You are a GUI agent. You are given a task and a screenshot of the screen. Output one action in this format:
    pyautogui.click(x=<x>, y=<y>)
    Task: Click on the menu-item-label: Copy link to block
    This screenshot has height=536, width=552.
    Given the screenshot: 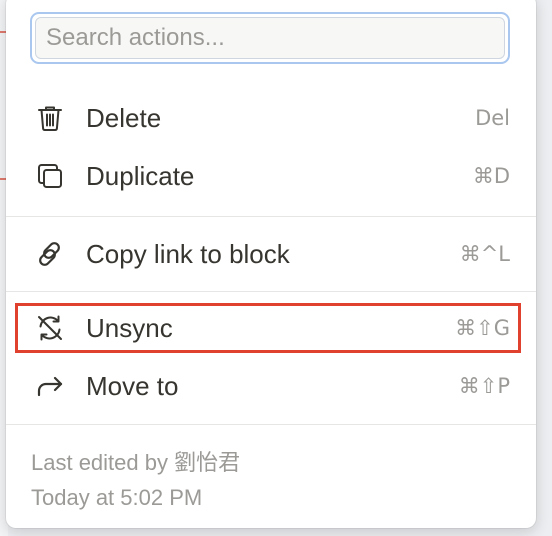 What is the action you would take?
    pyautogui.click(x=188, y=254)
    